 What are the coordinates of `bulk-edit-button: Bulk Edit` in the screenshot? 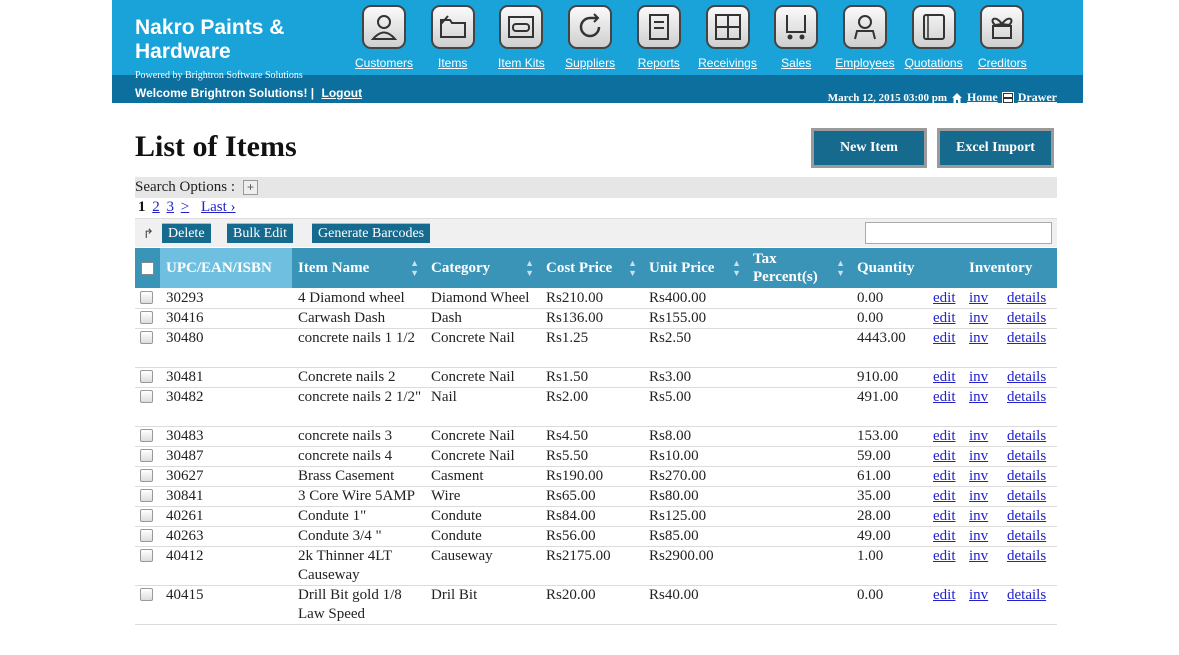 It's located at (260, 233).